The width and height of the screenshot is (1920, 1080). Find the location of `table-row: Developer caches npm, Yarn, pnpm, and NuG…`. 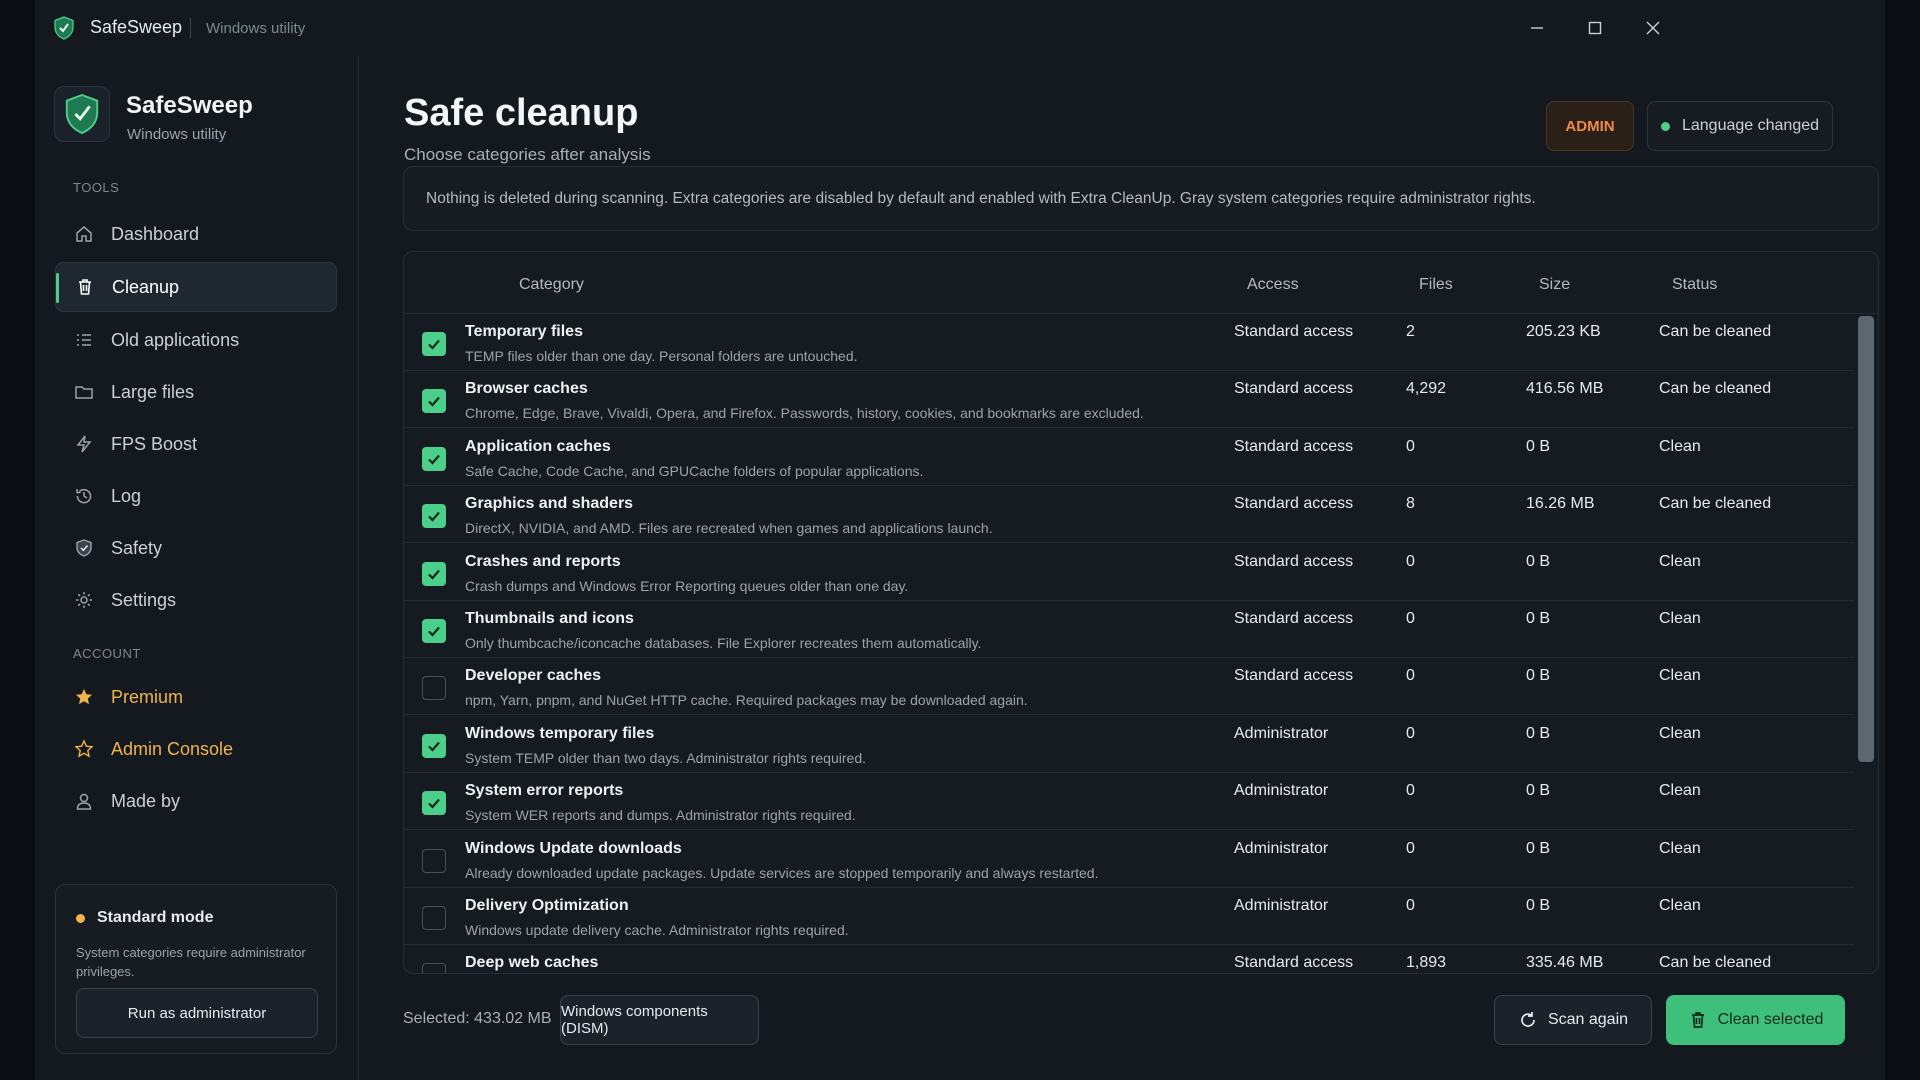

table-row: Developer caches npm, Yarn, pnpm, and NuG… is located at coordinates (1129, 687).